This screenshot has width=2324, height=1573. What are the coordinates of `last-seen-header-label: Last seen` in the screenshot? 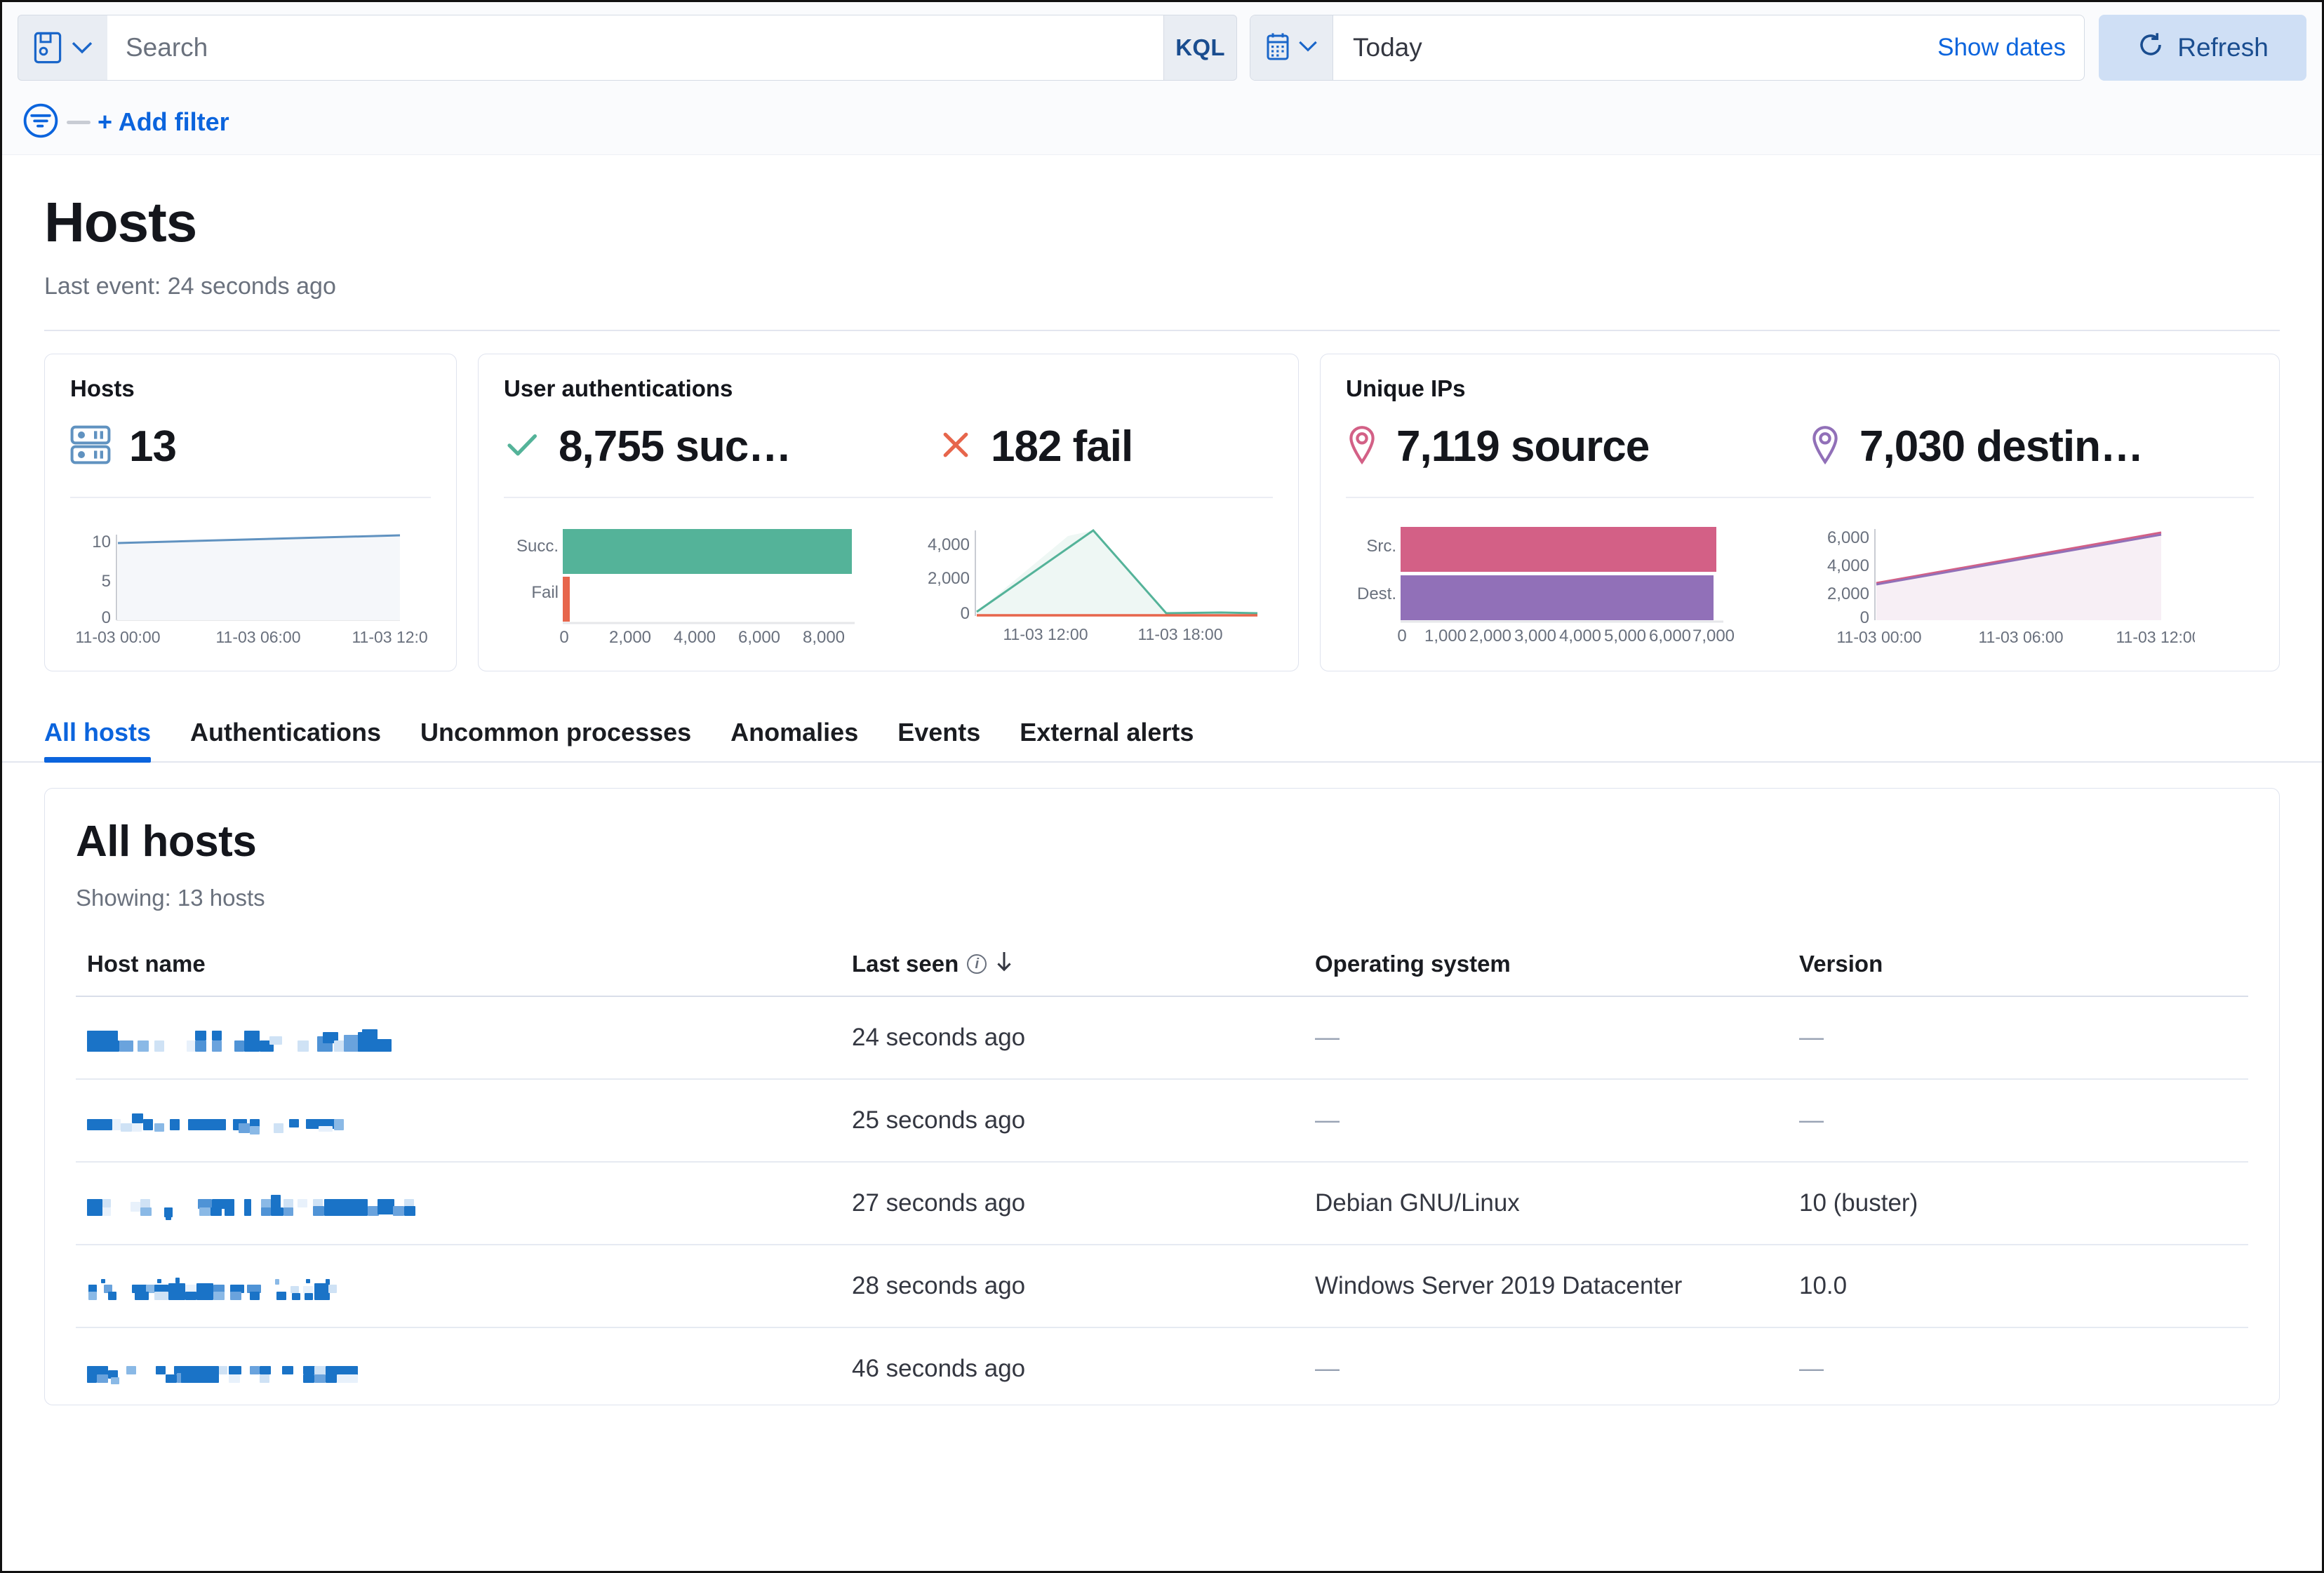 It's located at (905, 964).